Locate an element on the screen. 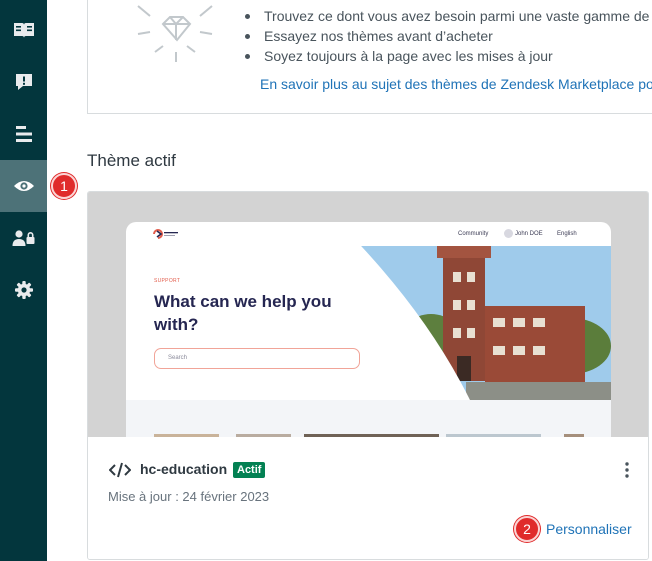 The image size is (652, 561). preview-nav: Community John DOE English is located at coordinates (368, 234).